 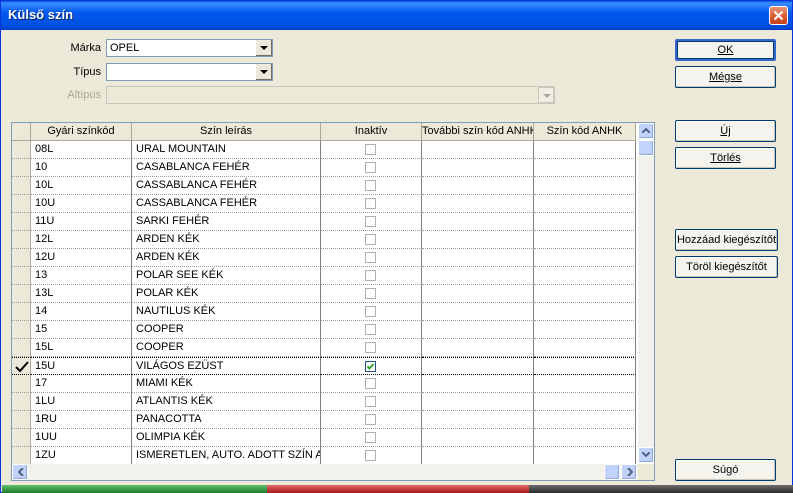 What do you see at coordinates (726, 240) in the screenshot?
I see `add-accessory-button: Hozzáad kiegészítőt` at bounding box center [726, 240].